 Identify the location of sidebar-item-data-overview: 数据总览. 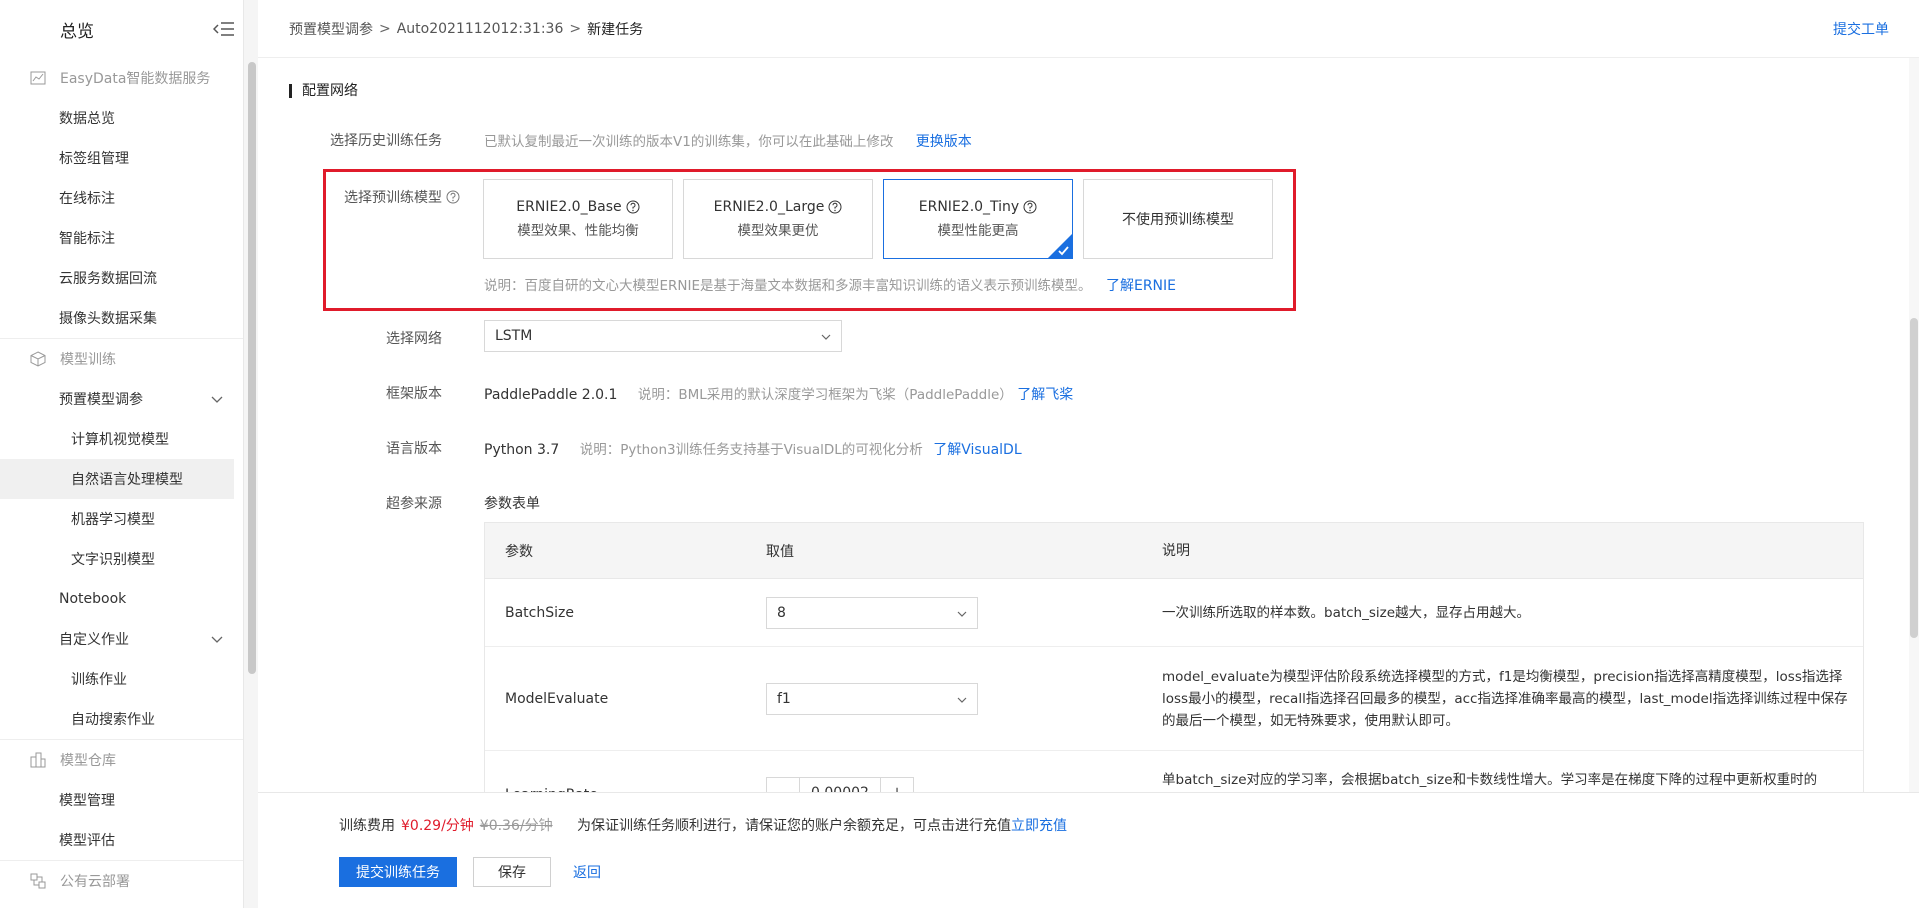
(121, 118).